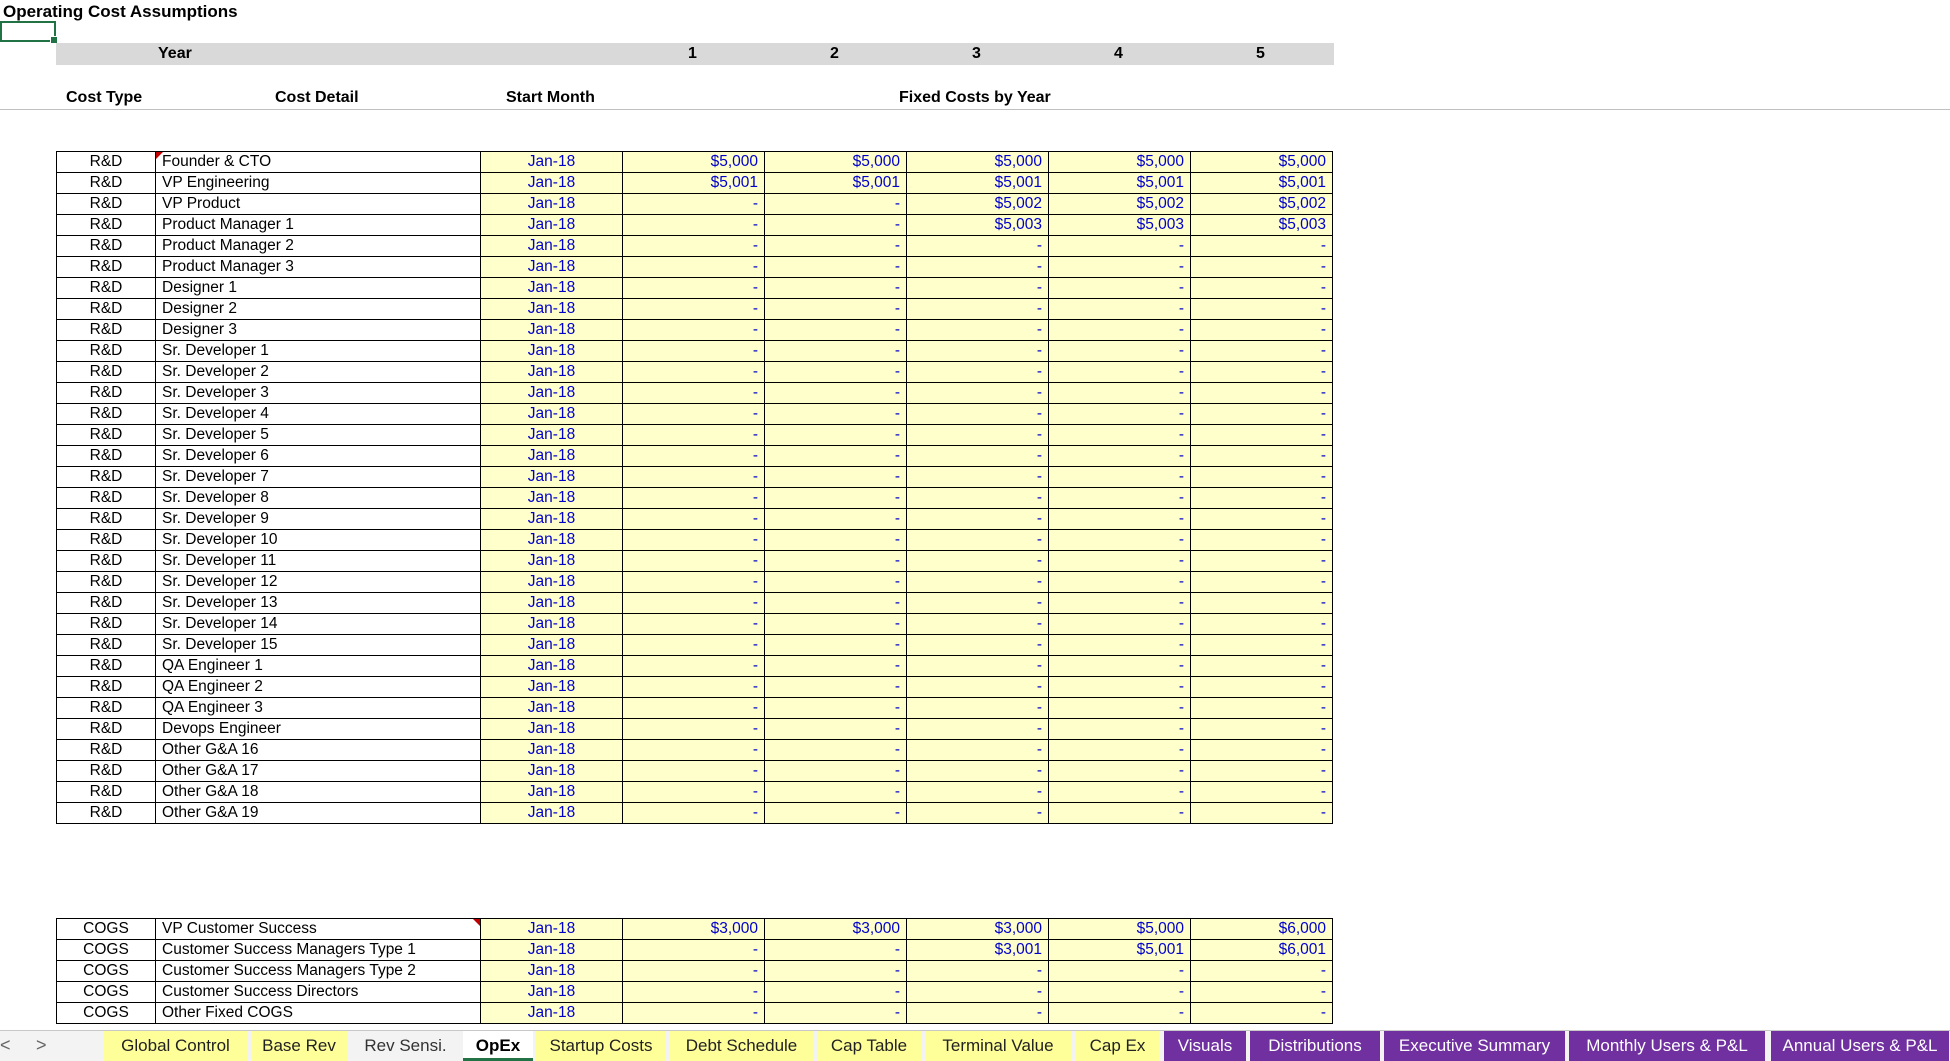 This screenshot has height=1061, width=1950. Describe the element at coordinates (998, 1046) in the screenshot. I see `tab-terminal-value: Terminal Value` at that location.